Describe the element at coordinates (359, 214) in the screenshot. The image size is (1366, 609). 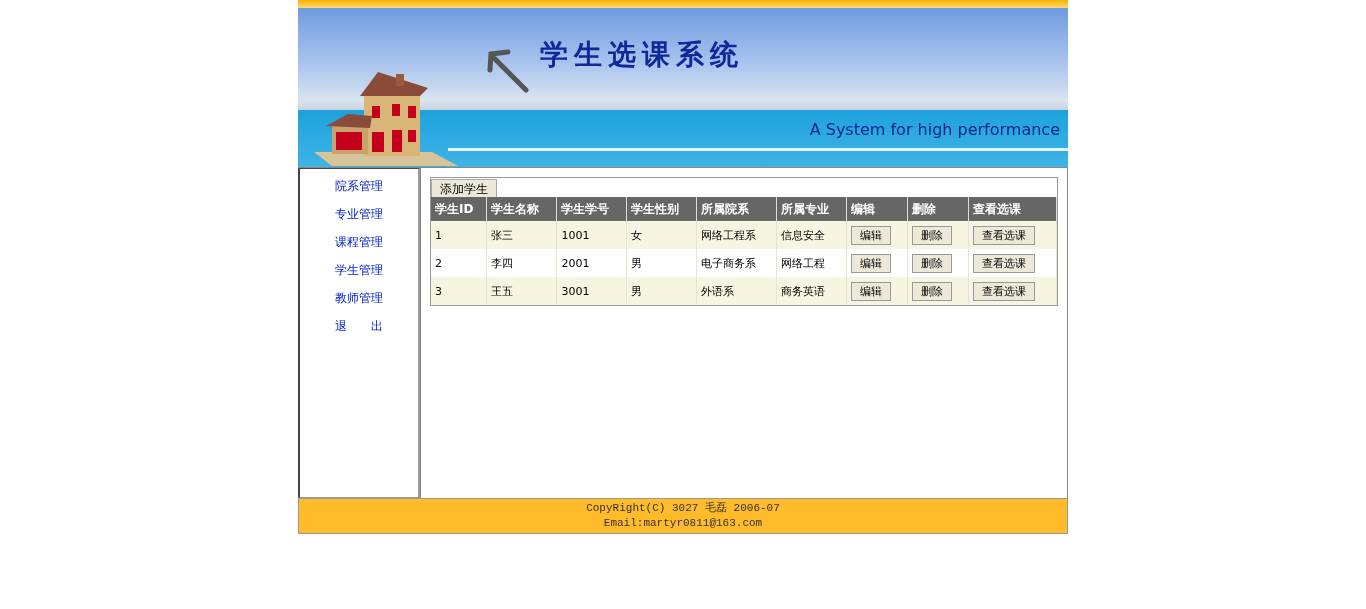
I see `sidebar-link: 专业管理` at that location.